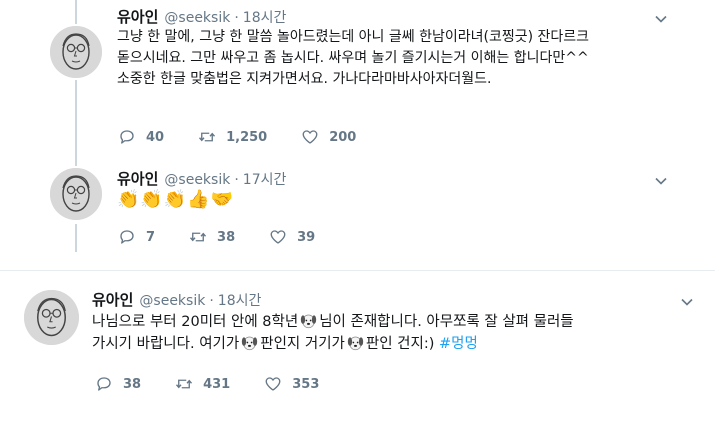 The image size is (715, 425). Describe the element at coordinates (141, 137) in the screenshot. I see `reply-button: 40` at that location.